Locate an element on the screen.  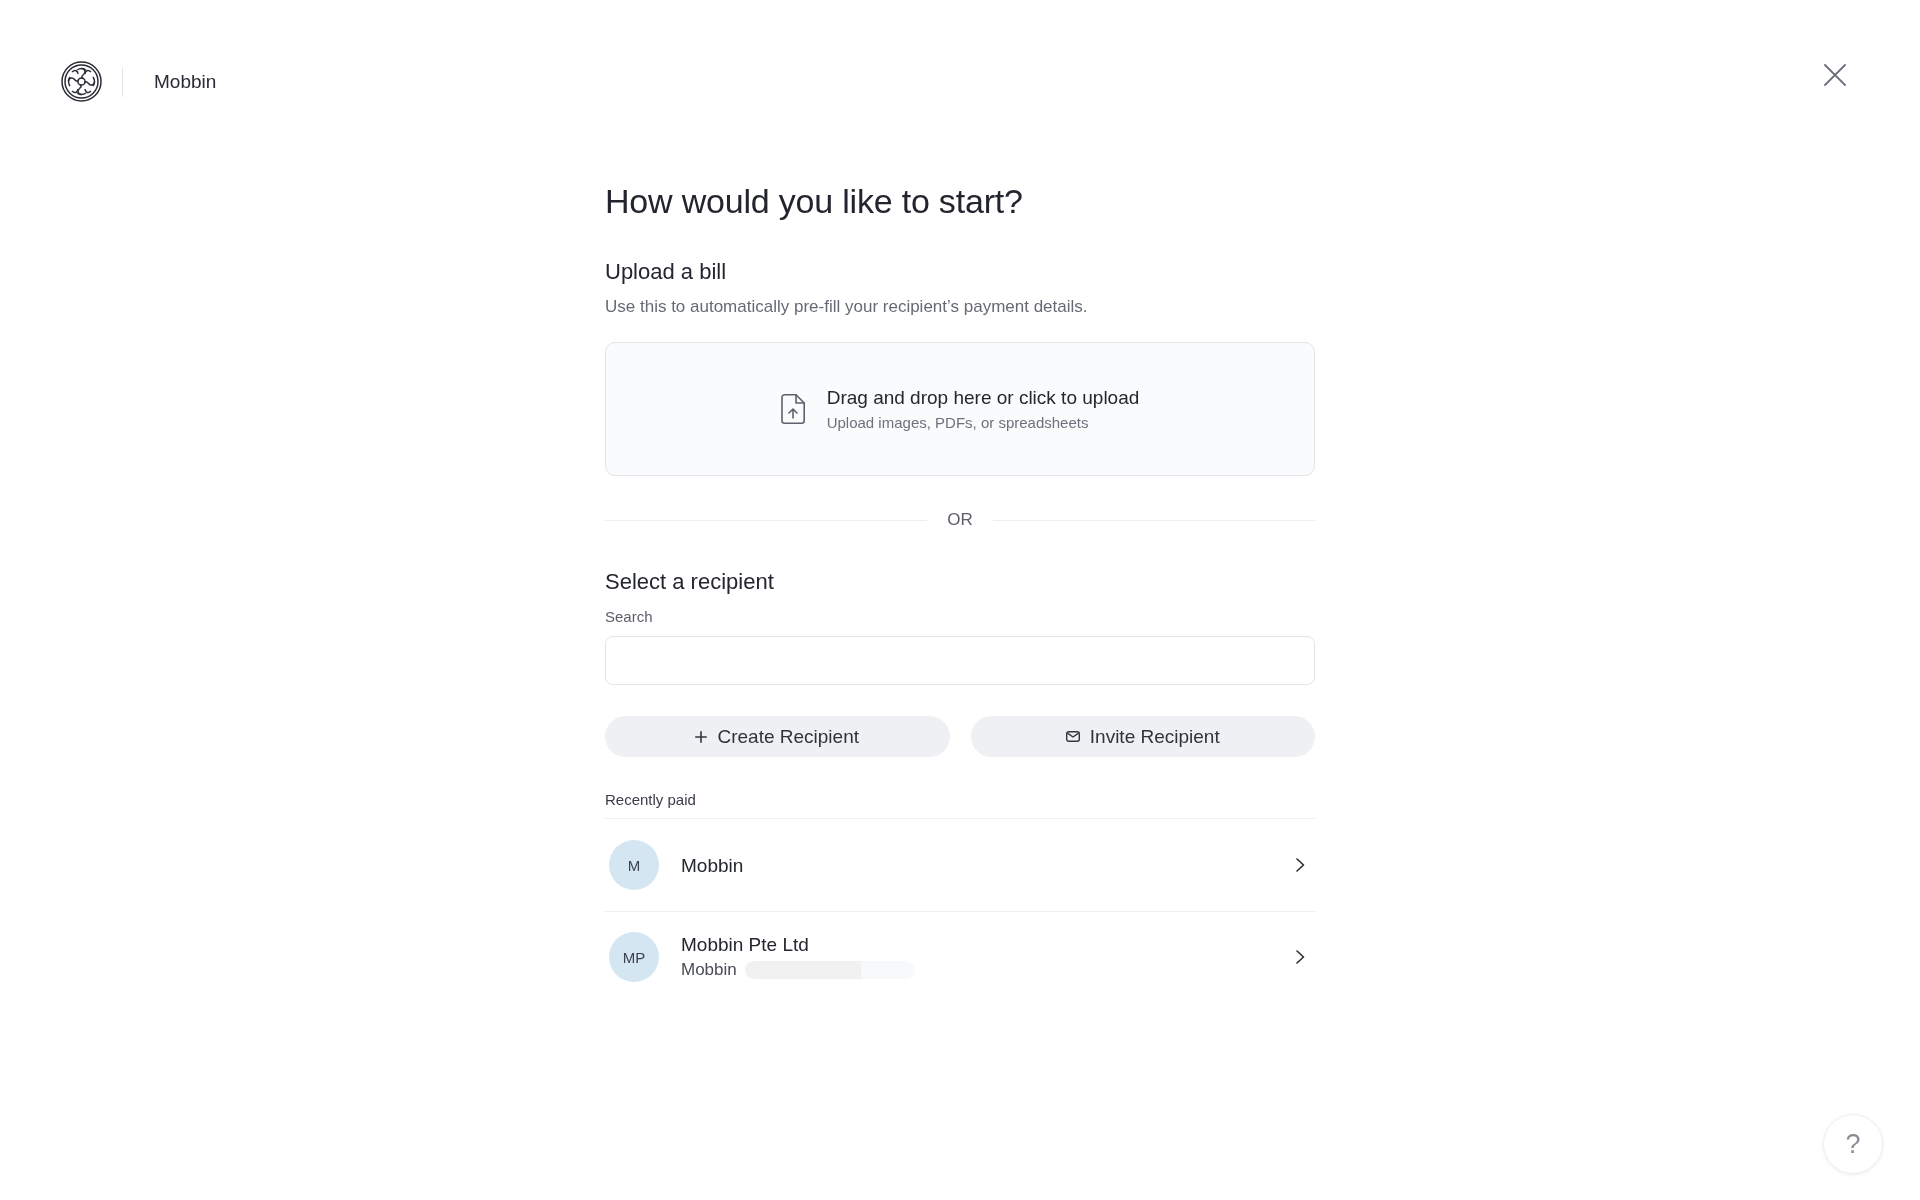
knot-logo-icon is located at coordinates (81, 81).